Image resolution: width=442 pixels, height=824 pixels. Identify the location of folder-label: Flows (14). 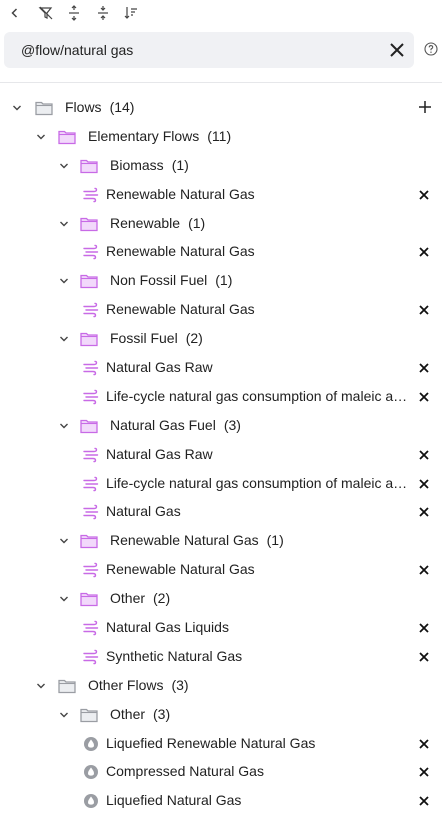
(99, 107).